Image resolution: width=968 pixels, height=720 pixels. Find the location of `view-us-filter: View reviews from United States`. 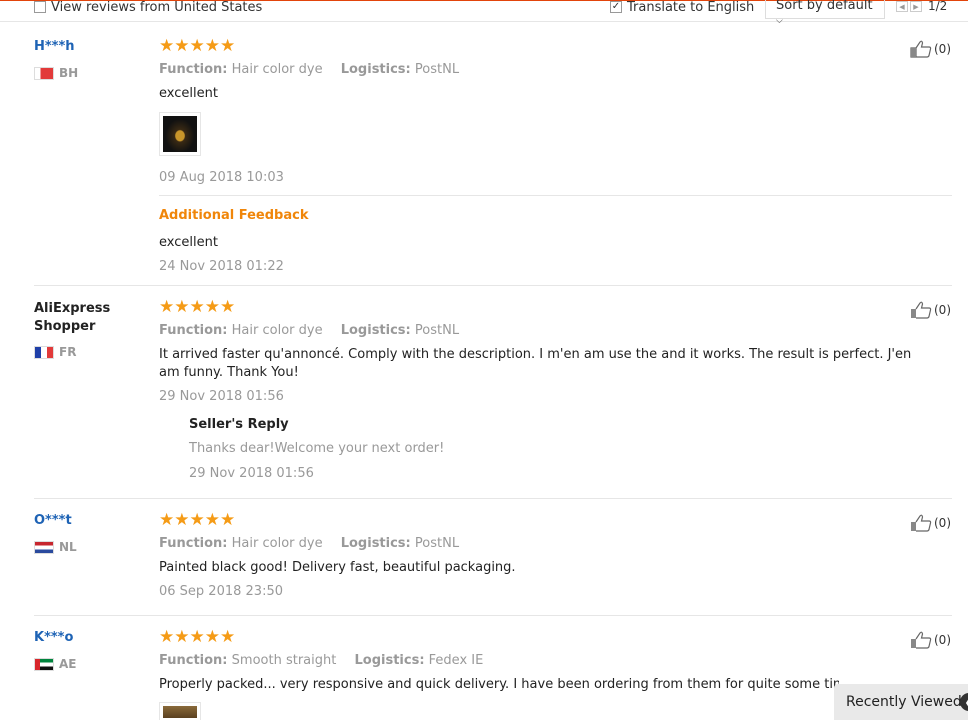

view-us-filter: View reviews from United States is located at coordinates (148, 7).